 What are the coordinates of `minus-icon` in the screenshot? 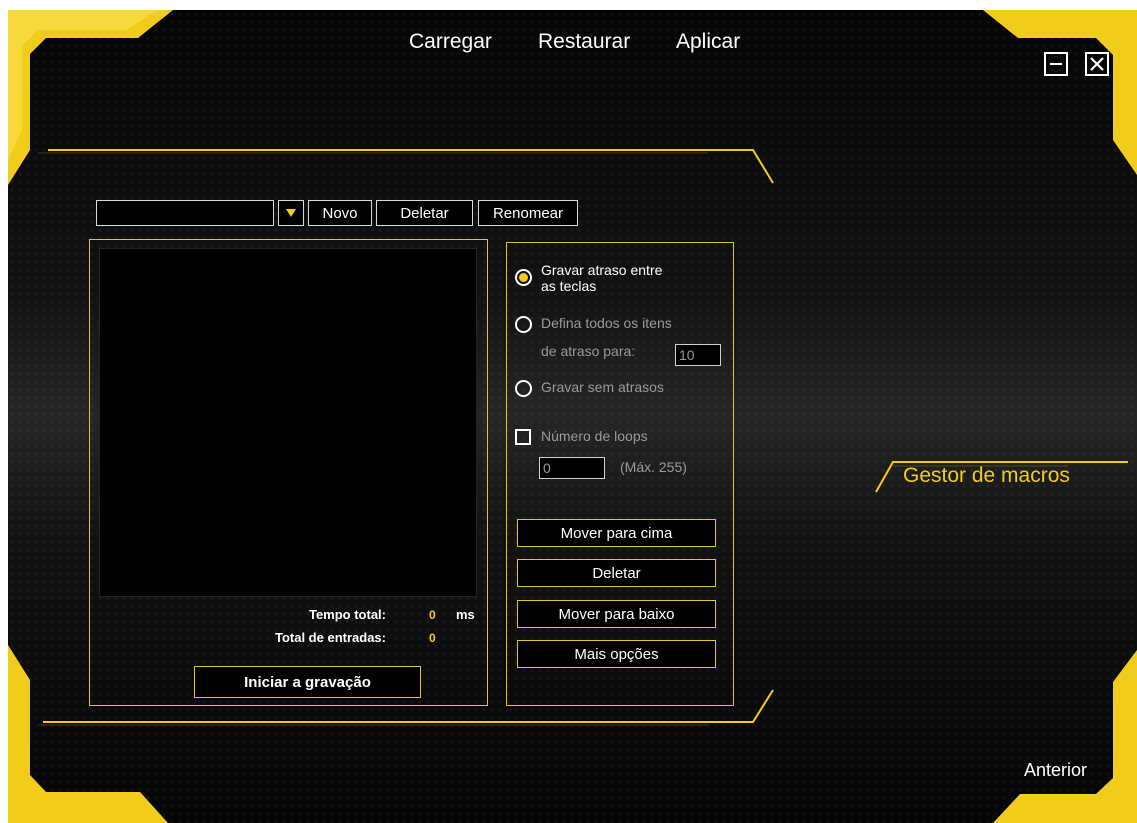 It's located at (1056, 64).